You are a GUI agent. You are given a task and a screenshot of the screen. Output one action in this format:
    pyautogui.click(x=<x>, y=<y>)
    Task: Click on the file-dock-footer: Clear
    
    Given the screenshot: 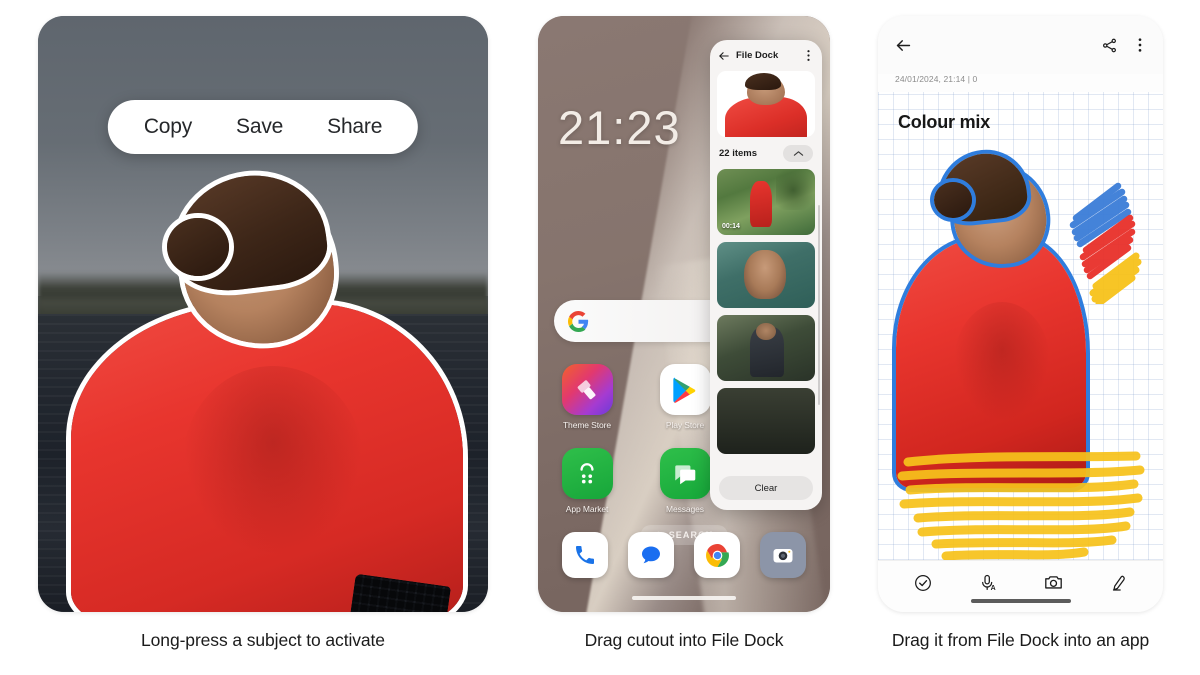 What is the action you would take?
    pyautogui.click(x=766, y=489)
    